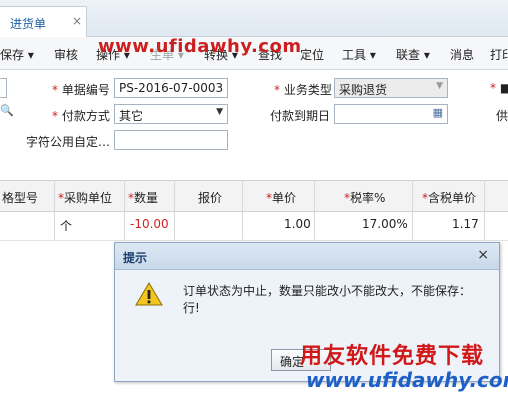  Describe the element at coordinates (131, 116) in the screenshot. I see `pay-method-value: 其它` at that location.